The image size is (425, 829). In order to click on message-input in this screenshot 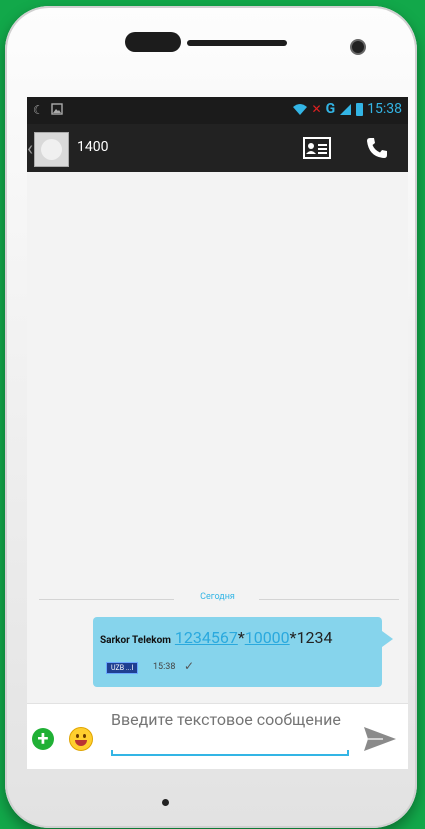, I will do `click(230, 733)`.